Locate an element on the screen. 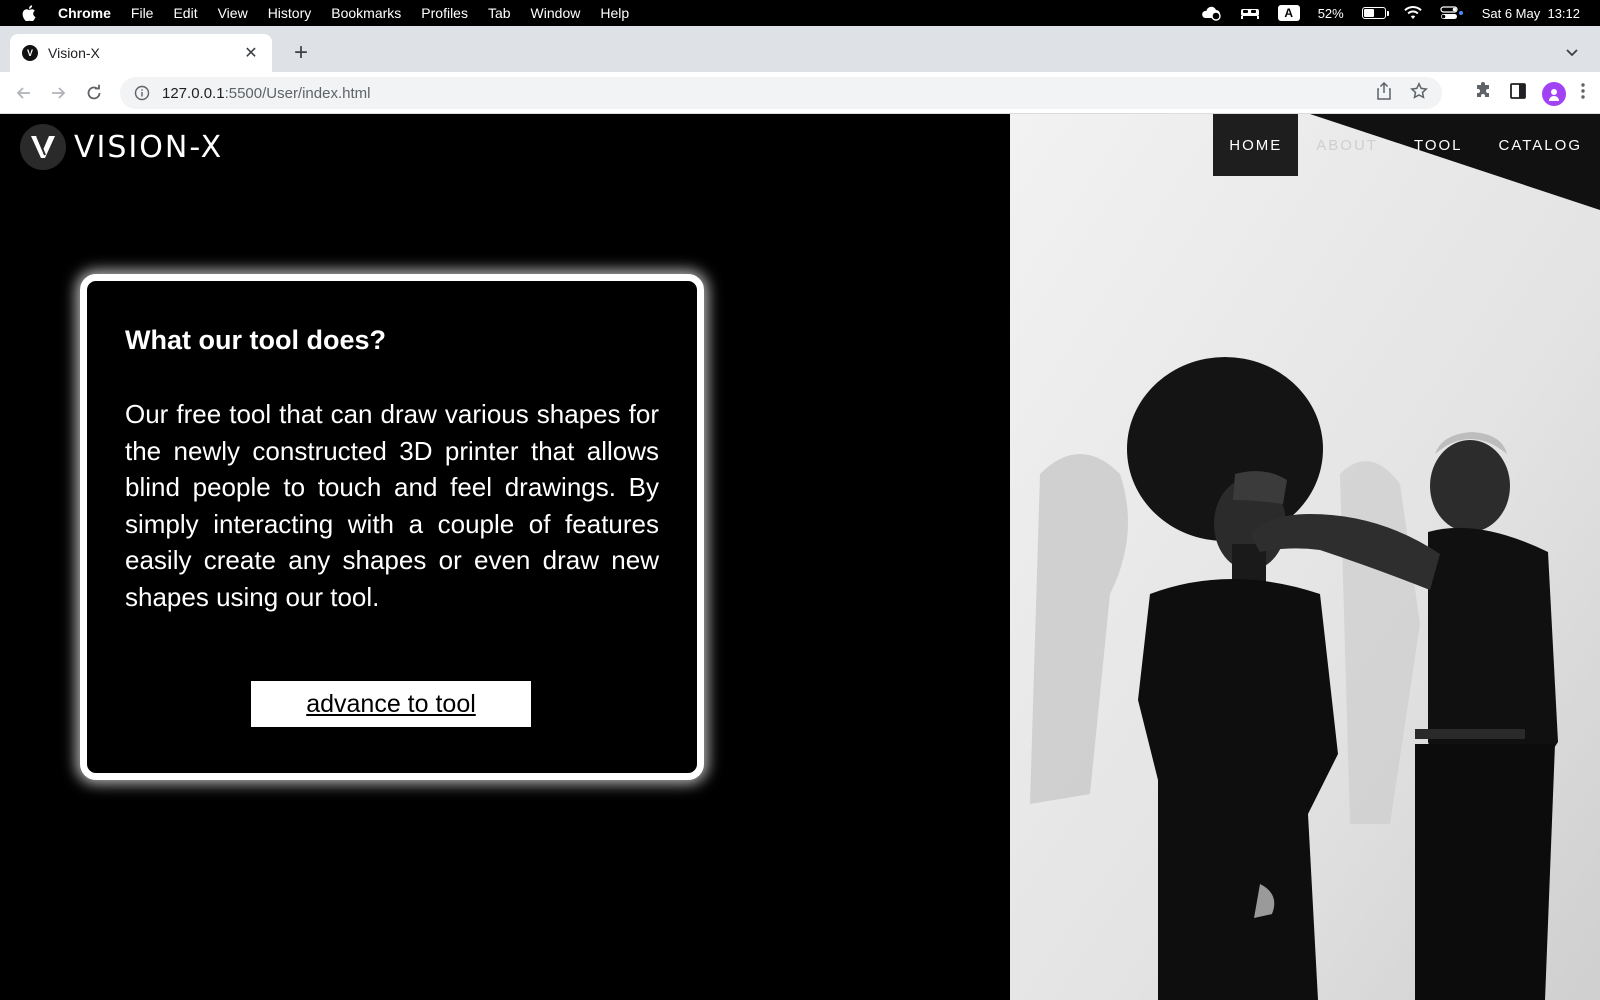  advance-to-tool-button: advance to tool is located at coordinates (391, 704).